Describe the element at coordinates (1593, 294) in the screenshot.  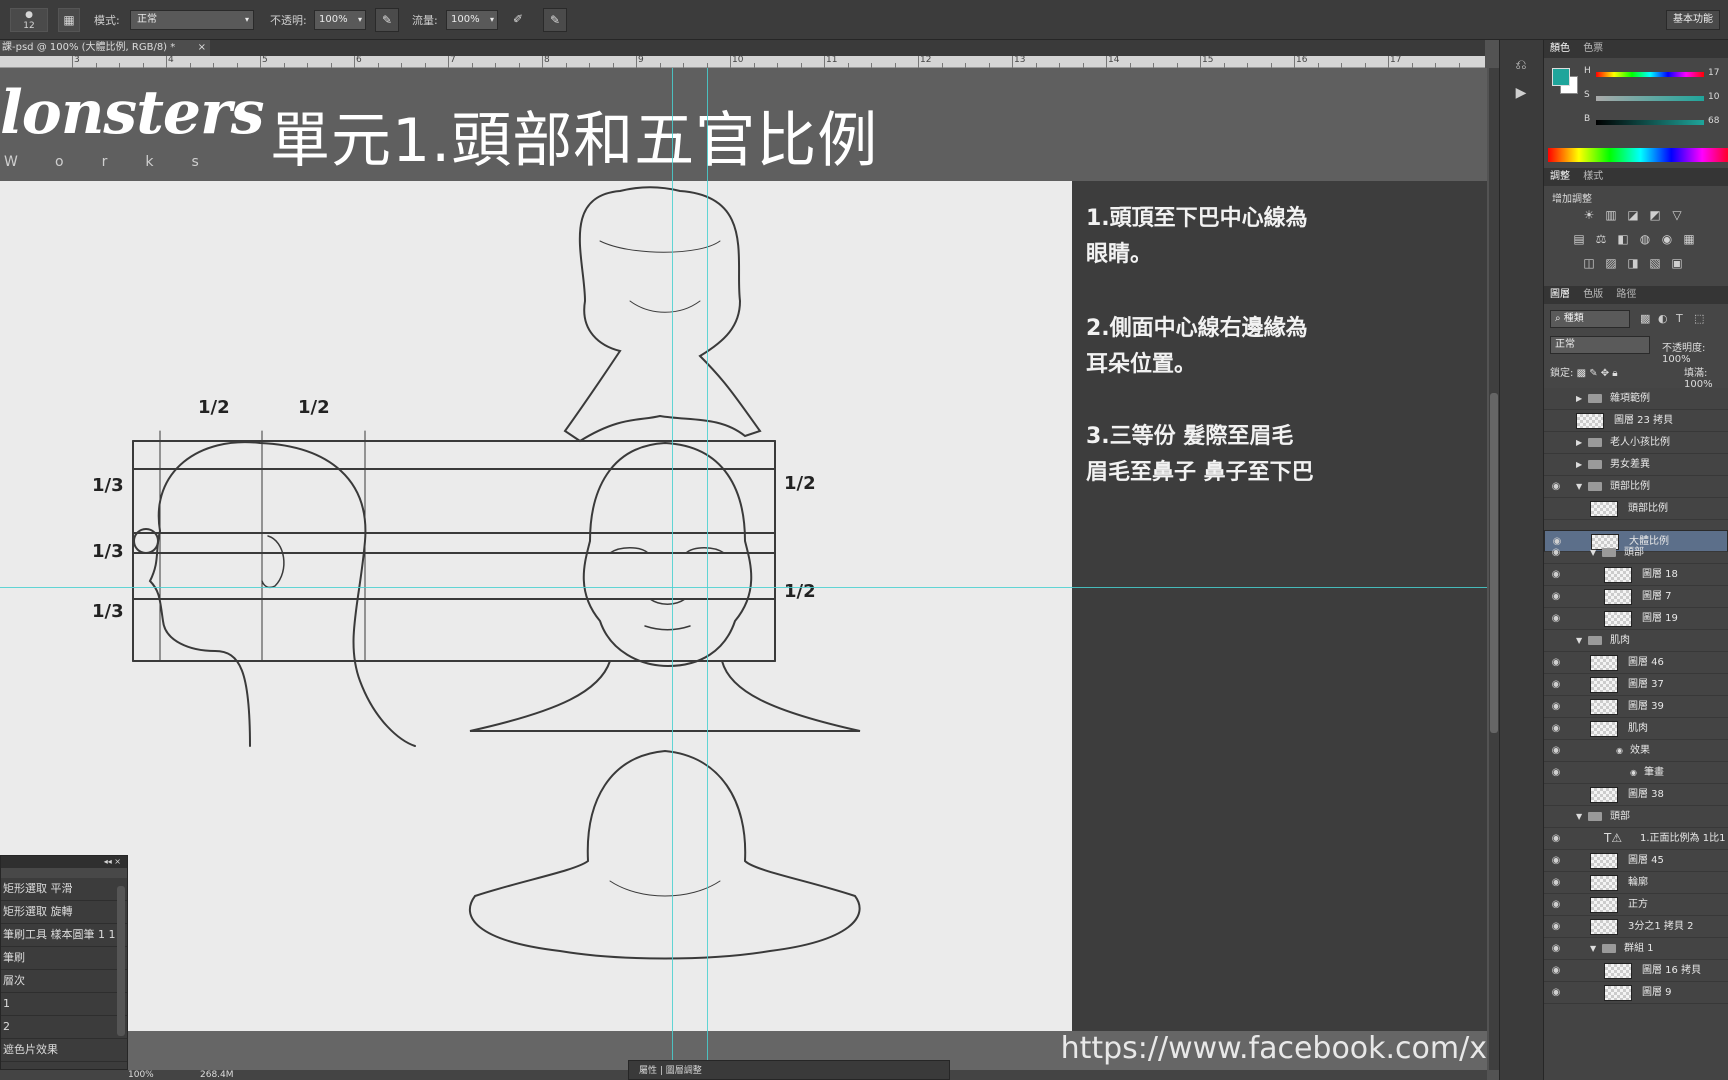
I see `tab-channels: 色版` at that location.